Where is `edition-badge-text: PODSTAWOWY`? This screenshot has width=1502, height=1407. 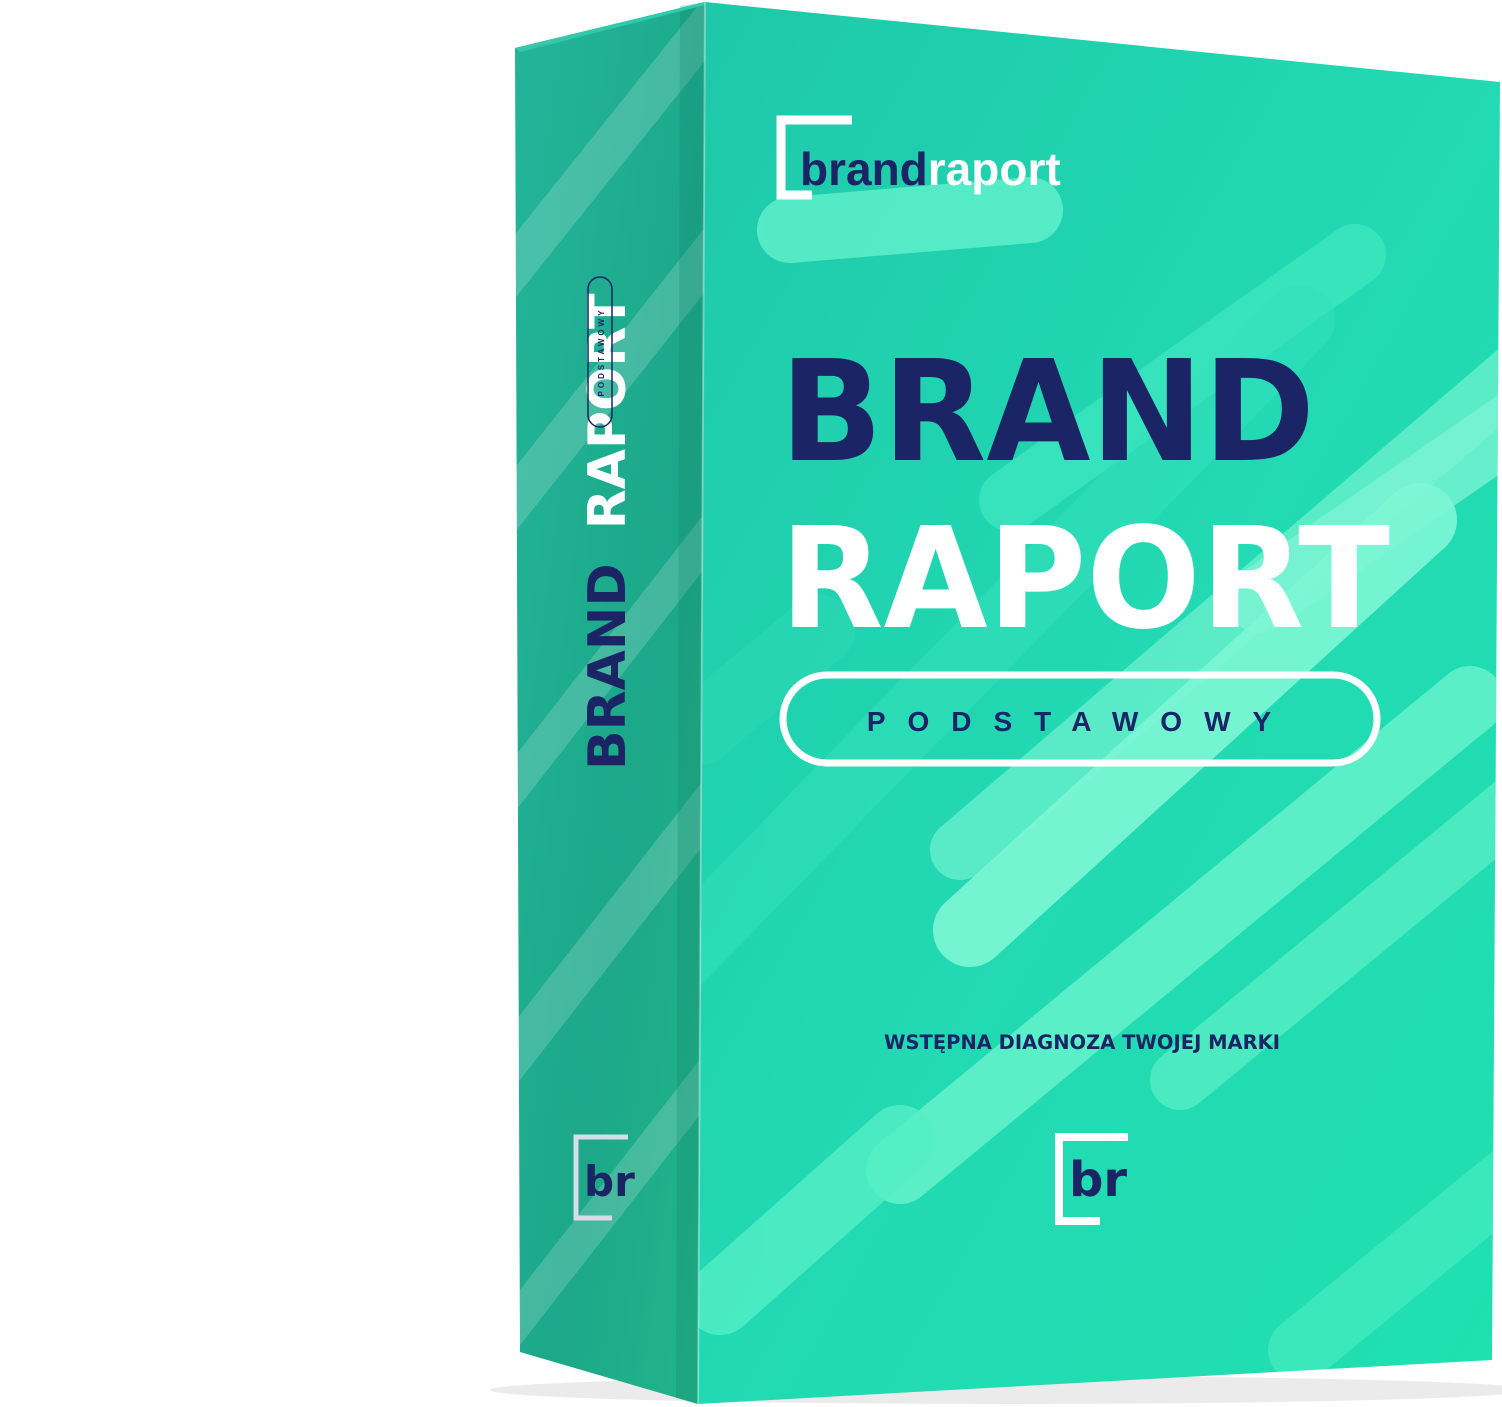
edition-badge-text: PODSTAWOWY is located at coordinates (1080, 721).